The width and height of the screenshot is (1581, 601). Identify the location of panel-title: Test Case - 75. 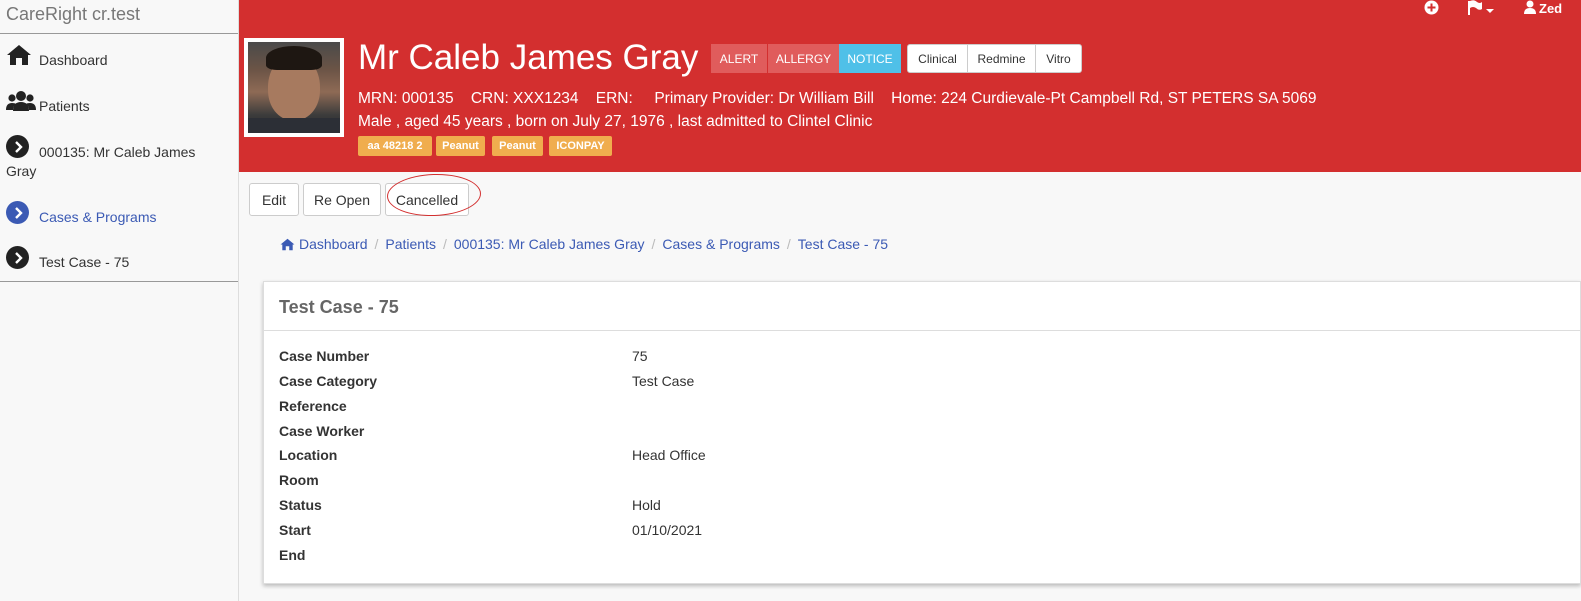
(339, 307).